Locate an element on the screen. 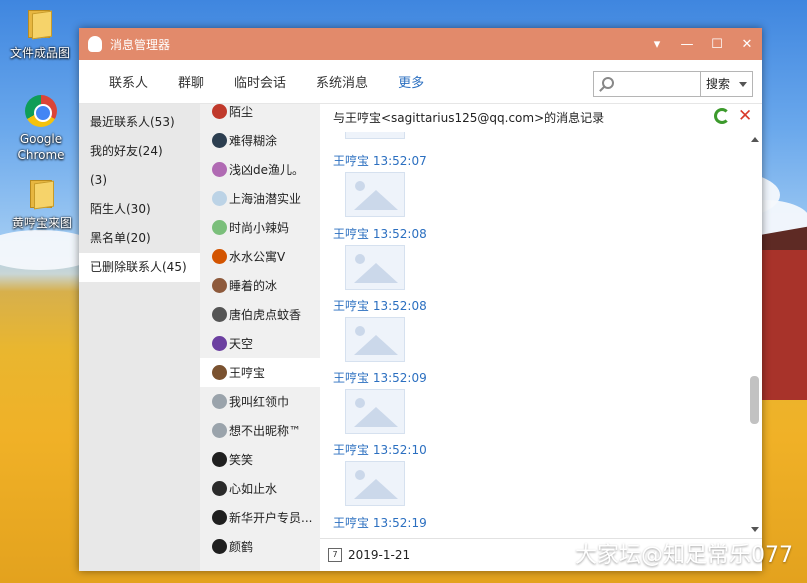 The image size is (807, 583). contact-item: 我叫红领巾 is located at coordinates (260, 401).